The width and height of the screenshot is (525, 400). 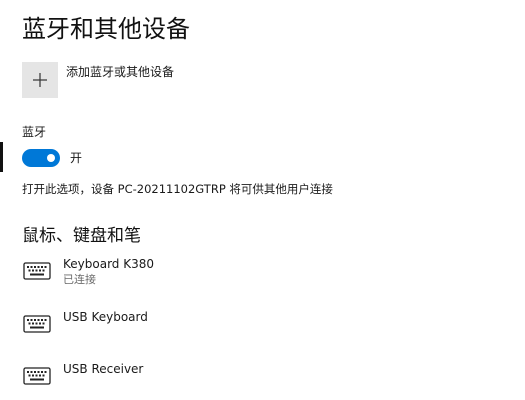 I want to click on device-text: USB Keyboard, so click(x=105, y=317).